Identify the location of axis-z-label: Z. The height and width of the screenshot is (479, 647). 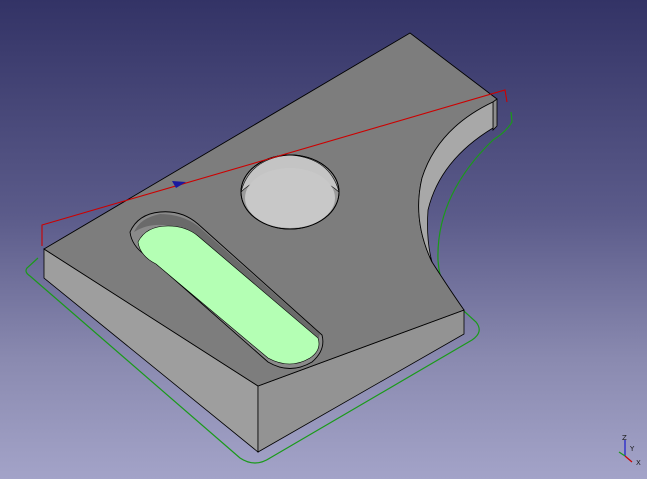
(624, 438).